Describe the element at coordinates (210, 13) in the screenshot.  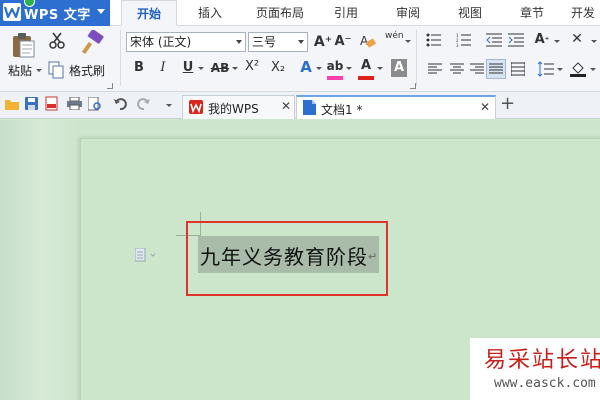
I see `tab-insert: 插入` at that location.